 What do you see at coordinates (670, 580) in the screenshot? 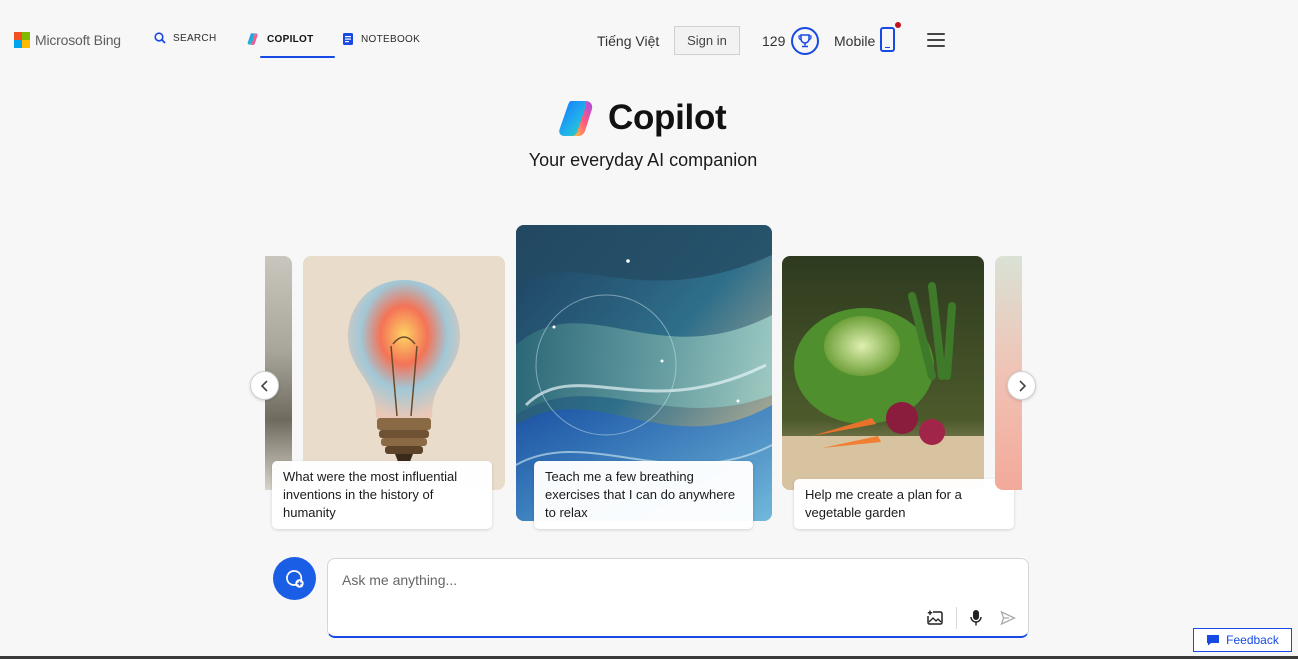
I see `ask-input` at bounding box center [670, 580].